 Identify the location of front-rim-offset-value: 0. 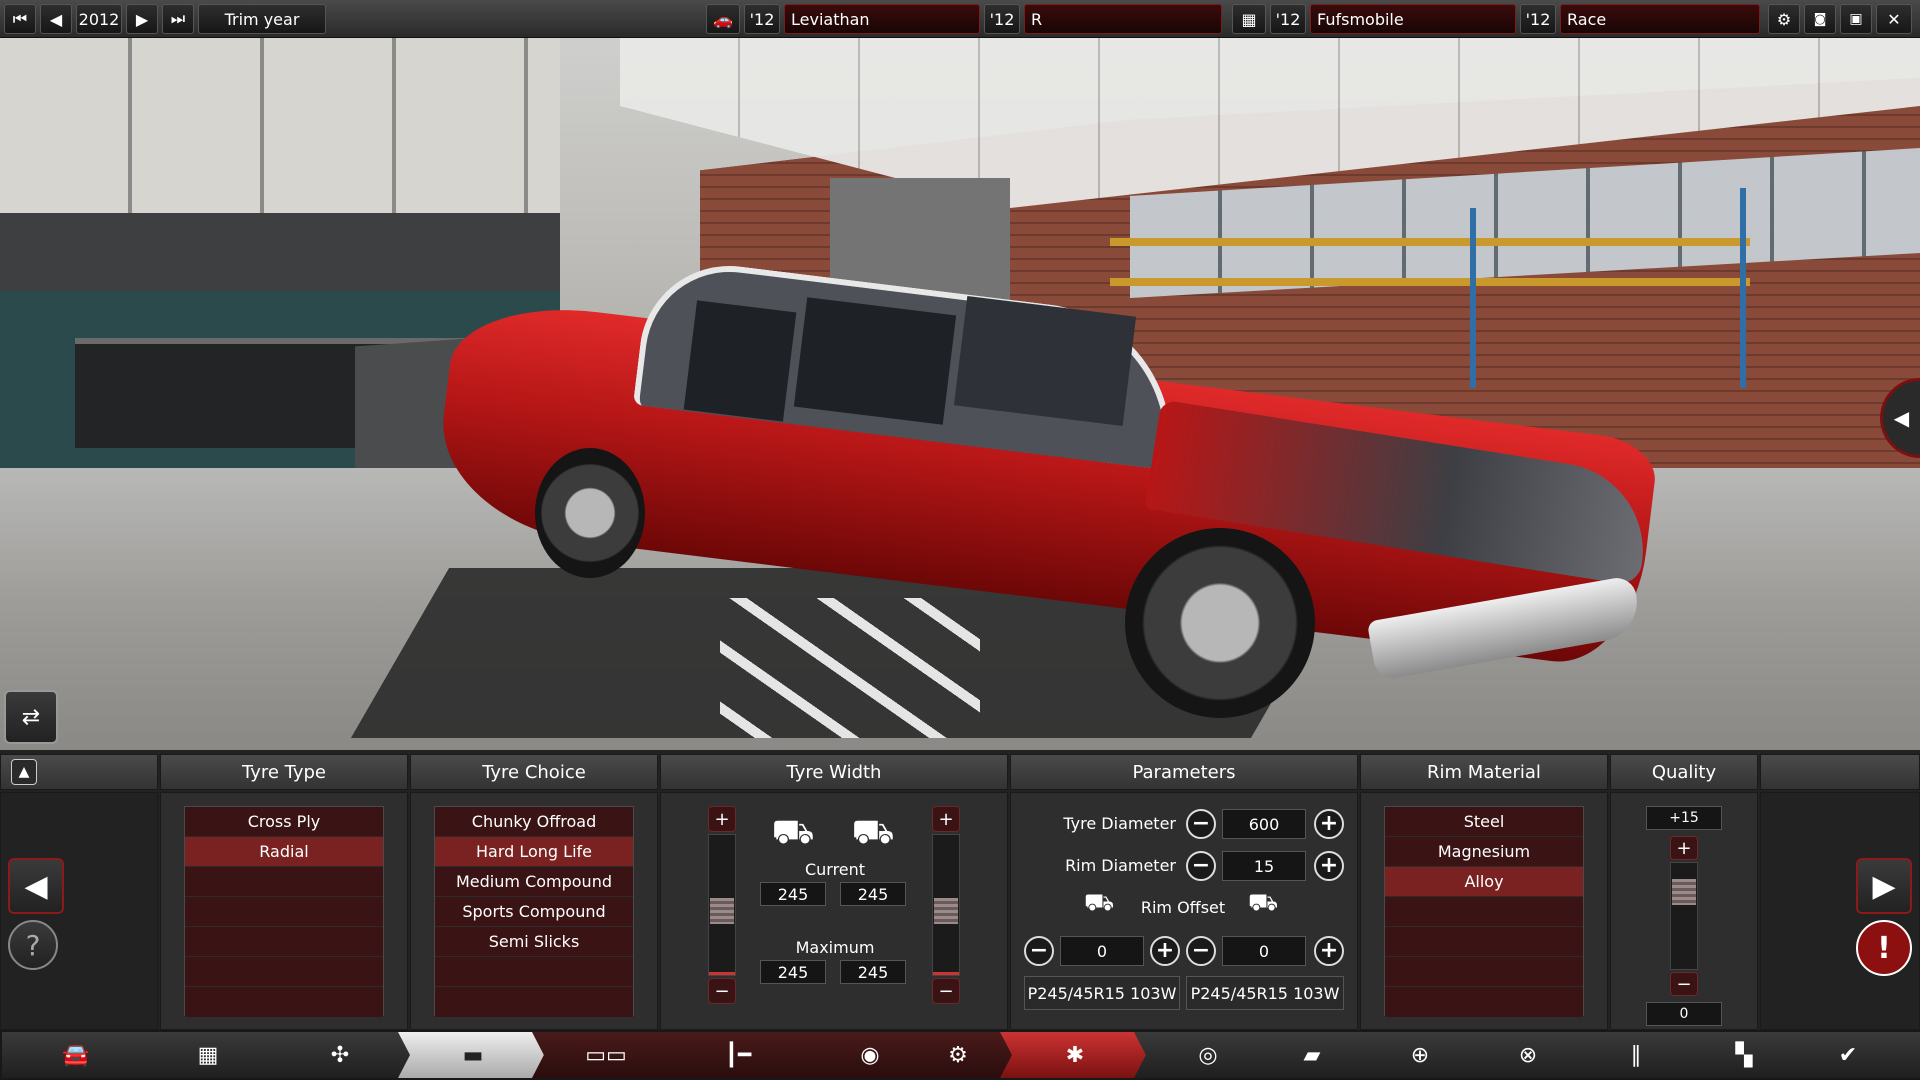
(1102, 951).